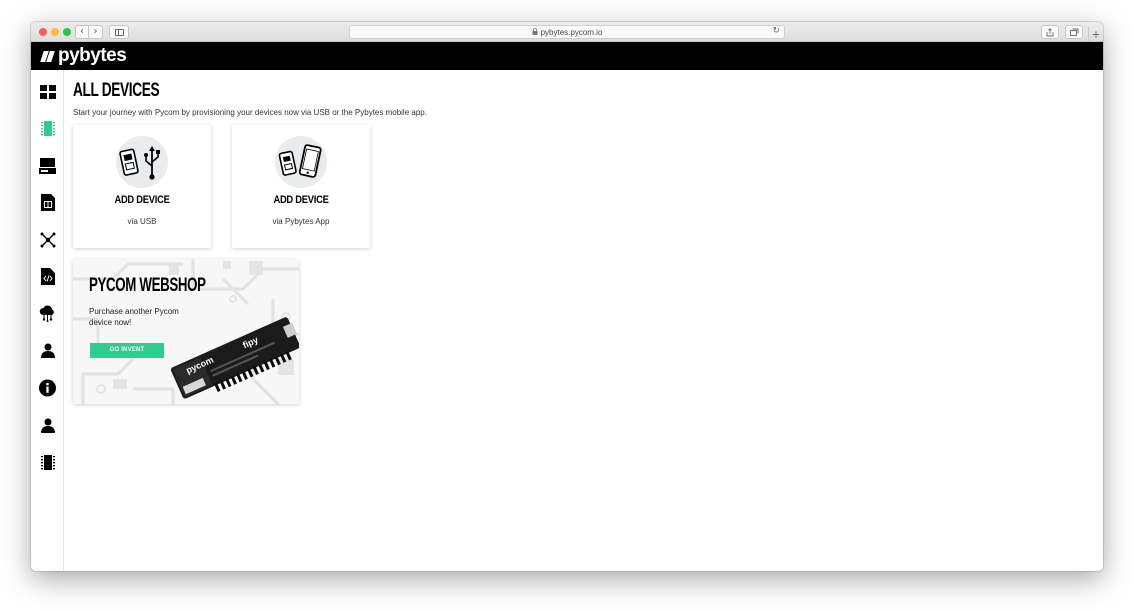 The image size is (1134, 612). Describe the element at coordinates (116, 90) in the screenshot. I see `page-title: ALL DEVICES` at that location.